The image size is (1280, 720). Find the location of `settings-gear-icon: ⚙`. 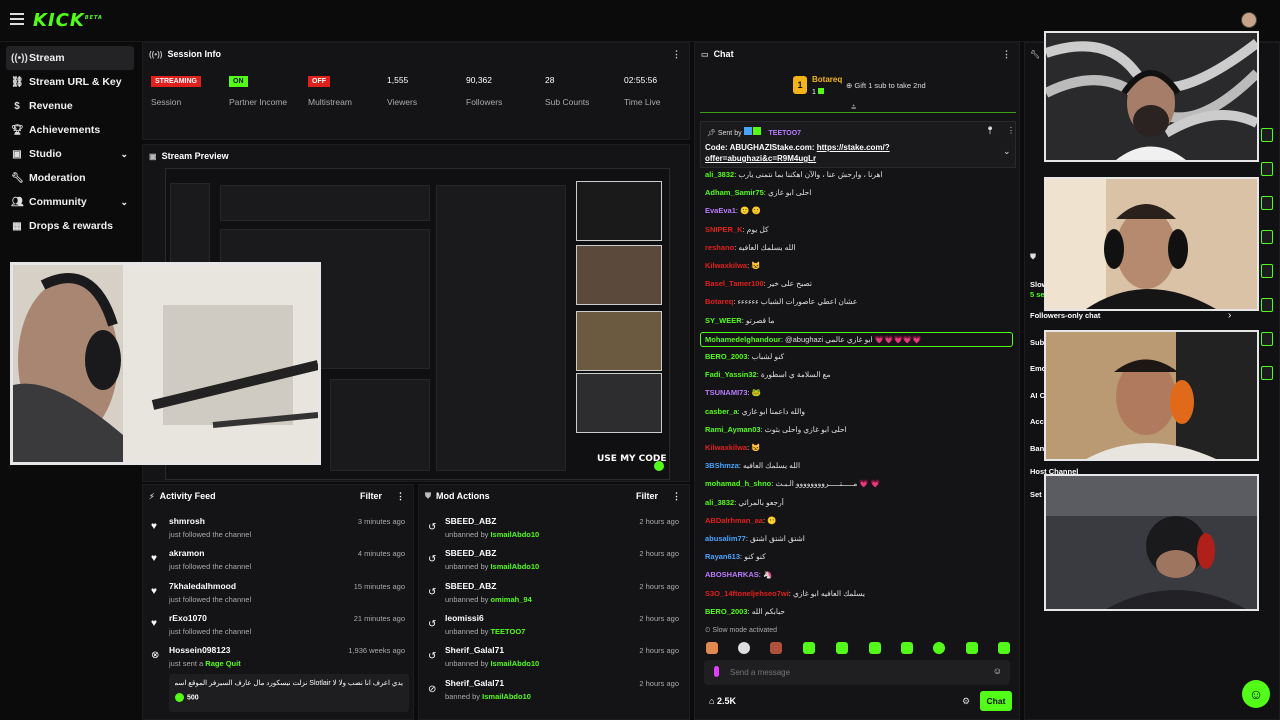

settings-gear-icon: ⚙ is located at coordinates (966, 701).